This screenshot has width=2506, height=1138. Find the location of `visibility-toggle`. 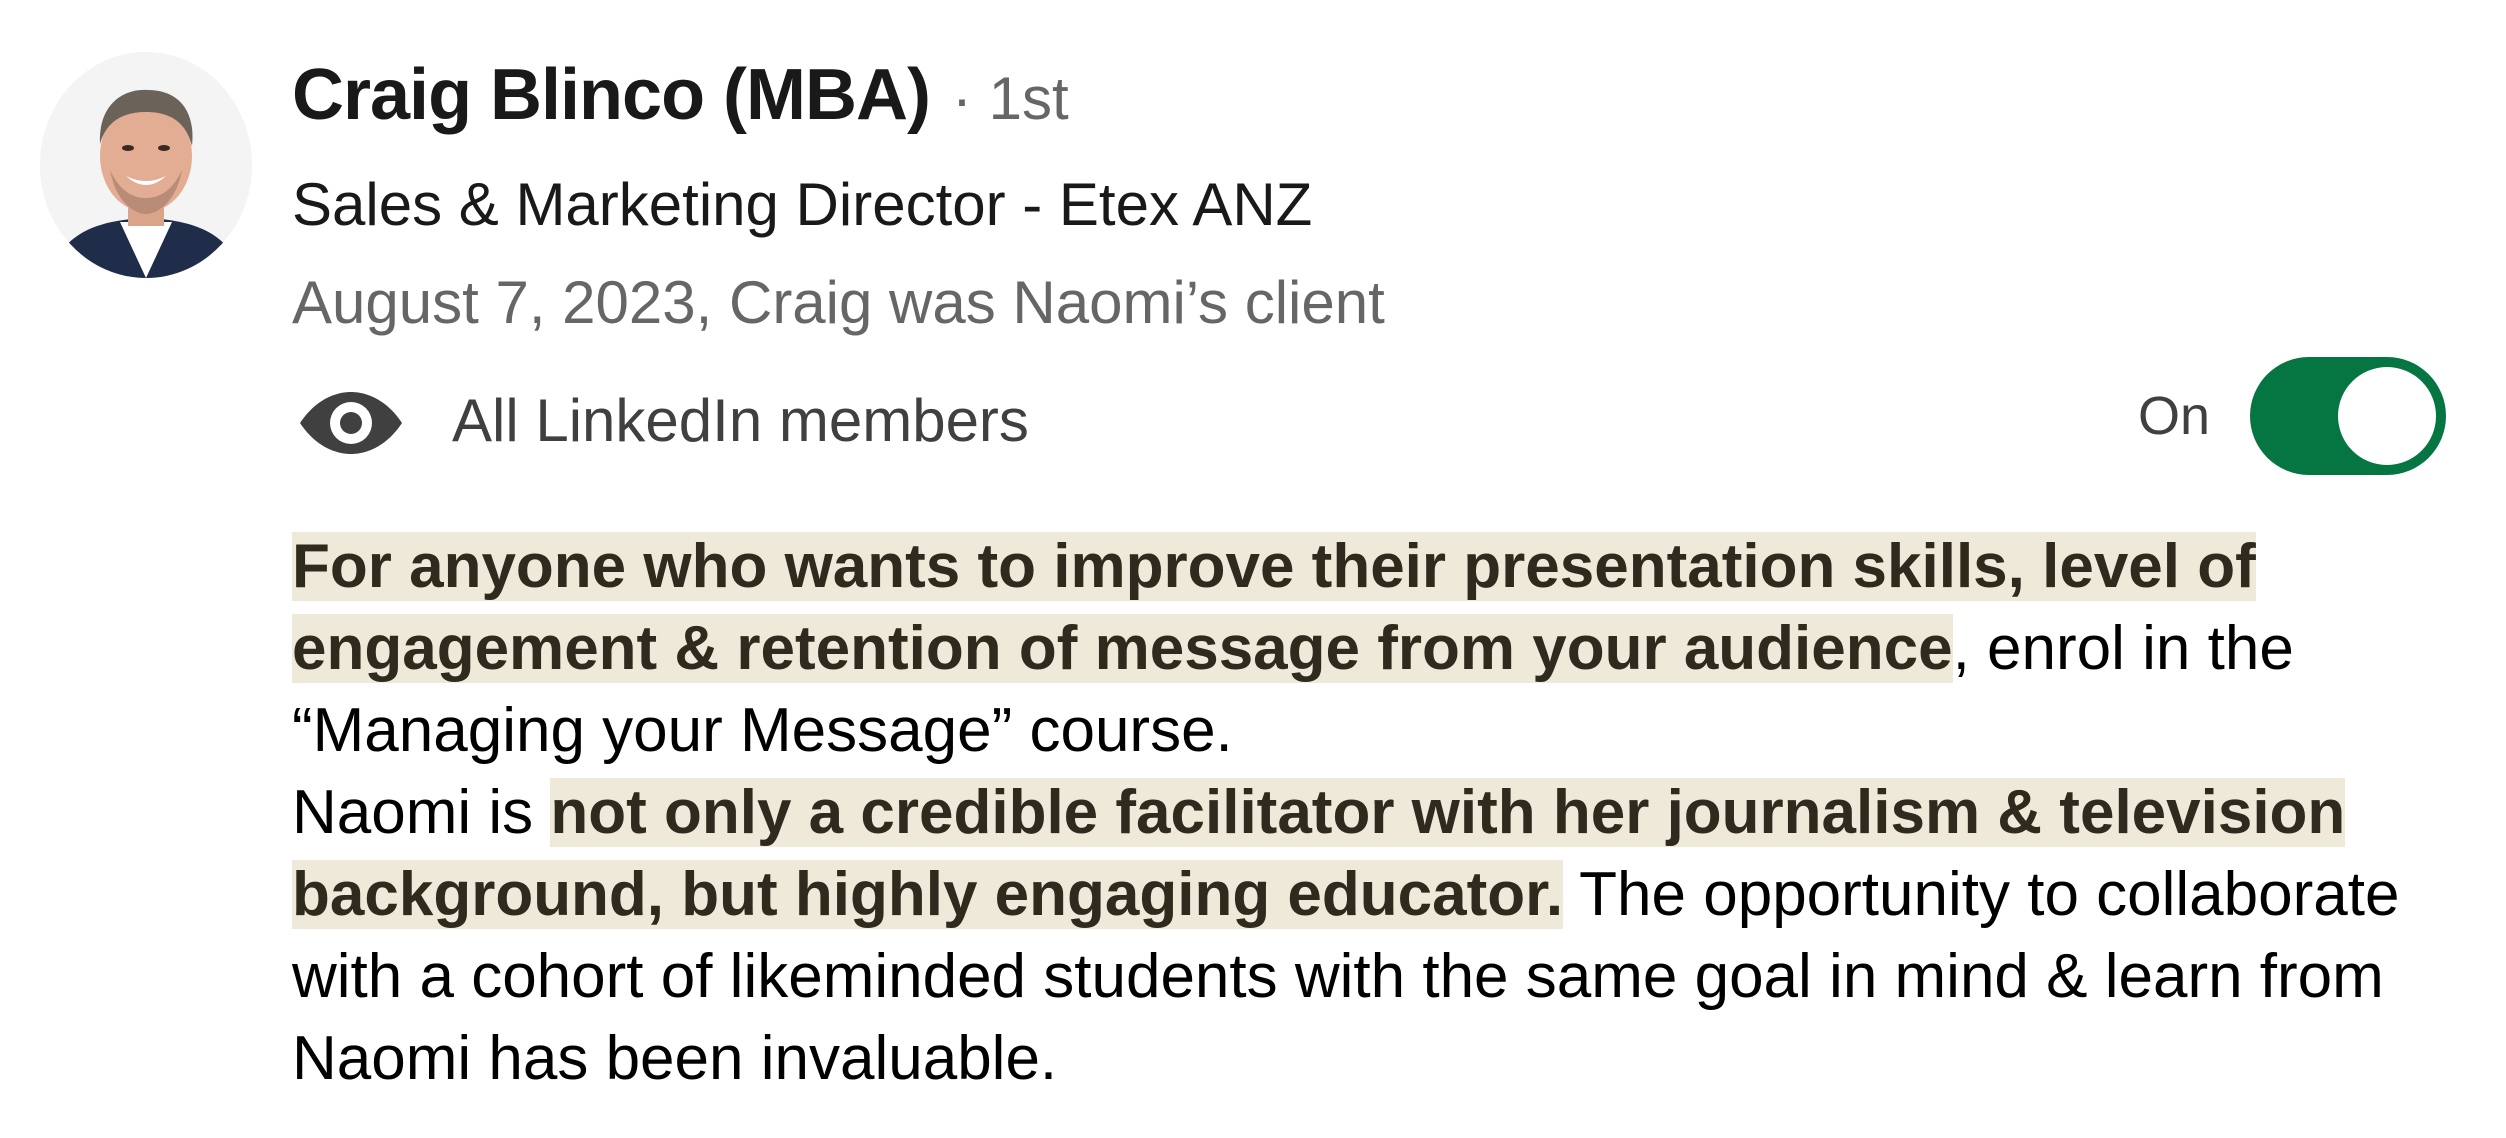

visibility-toggle is located at coordinates (2348, 416).